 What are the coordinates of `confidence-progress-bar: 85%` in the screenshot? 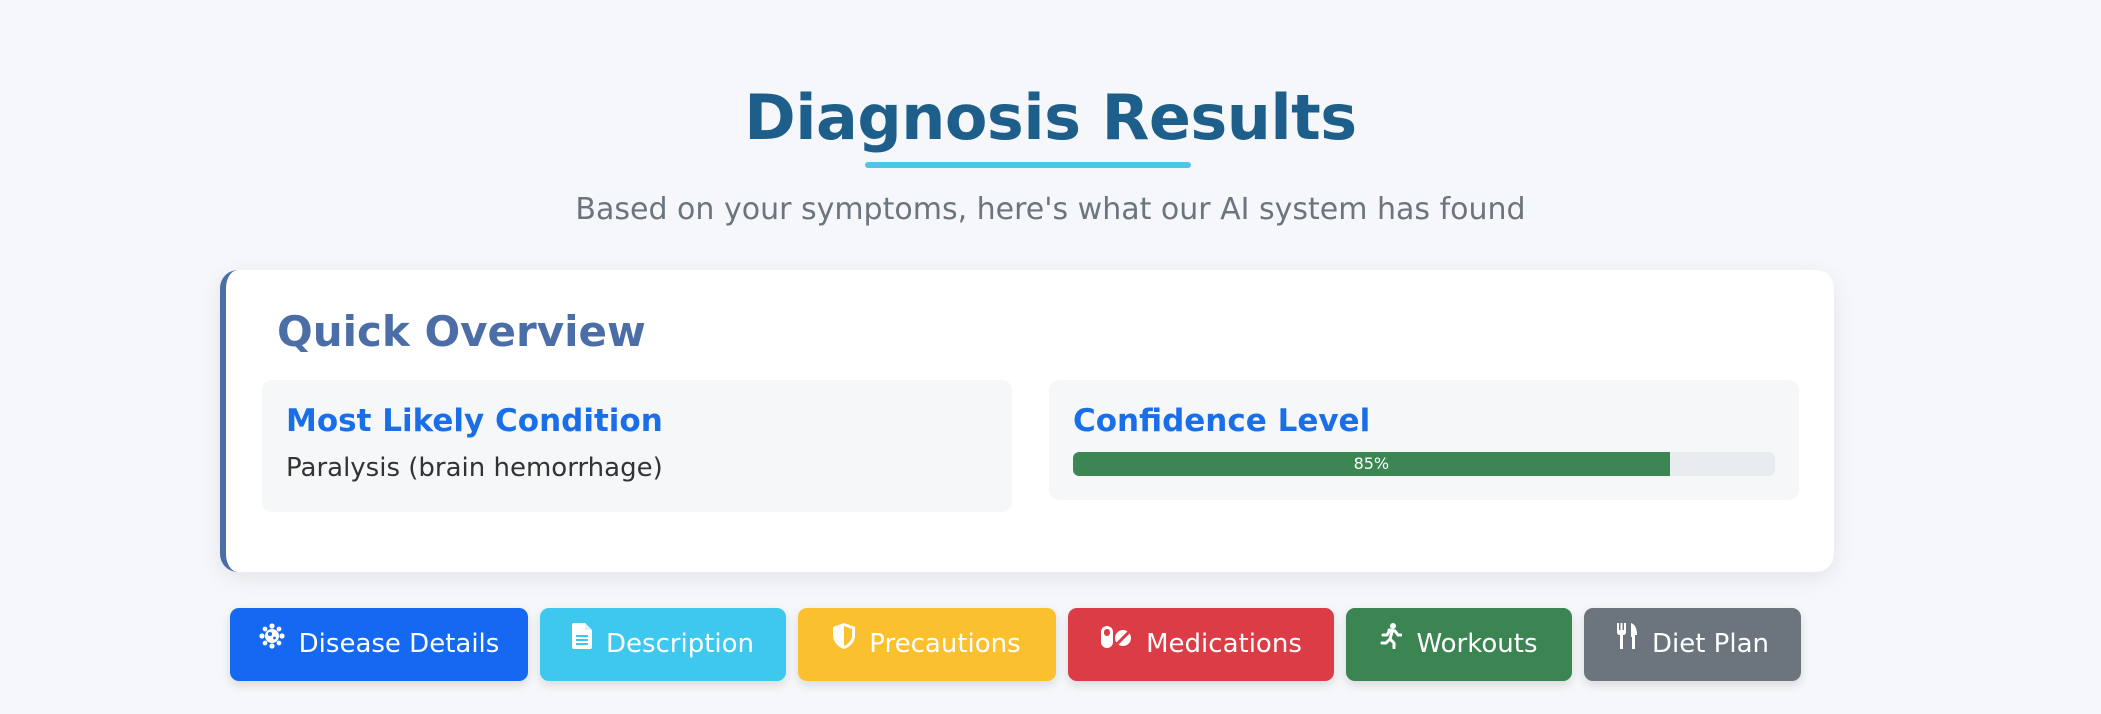 It's located at (1424, 464).